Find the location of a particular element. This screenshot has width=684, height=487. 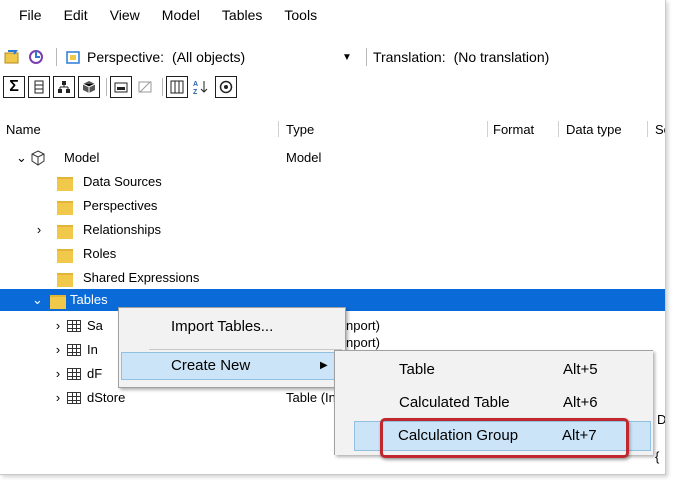

tree-label-table: dF is located at coordinates (95, 373).